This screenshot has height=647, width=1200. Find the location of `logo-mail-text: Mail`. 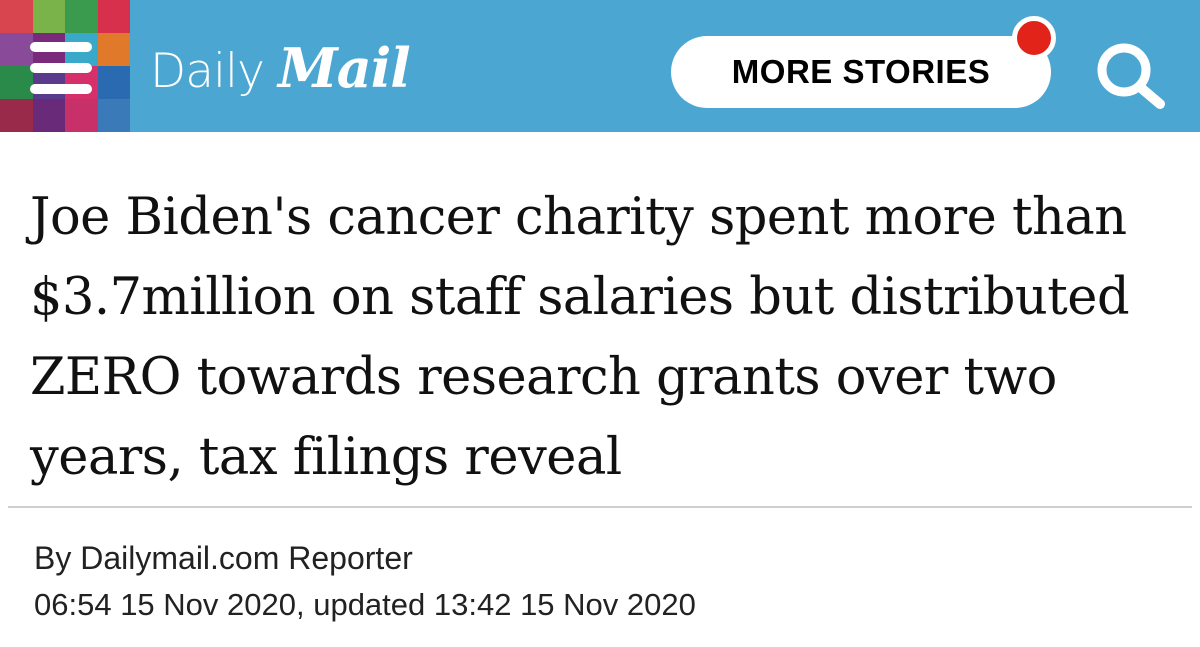

logo-mail-text: Mail is located at coordinates (344, 68).